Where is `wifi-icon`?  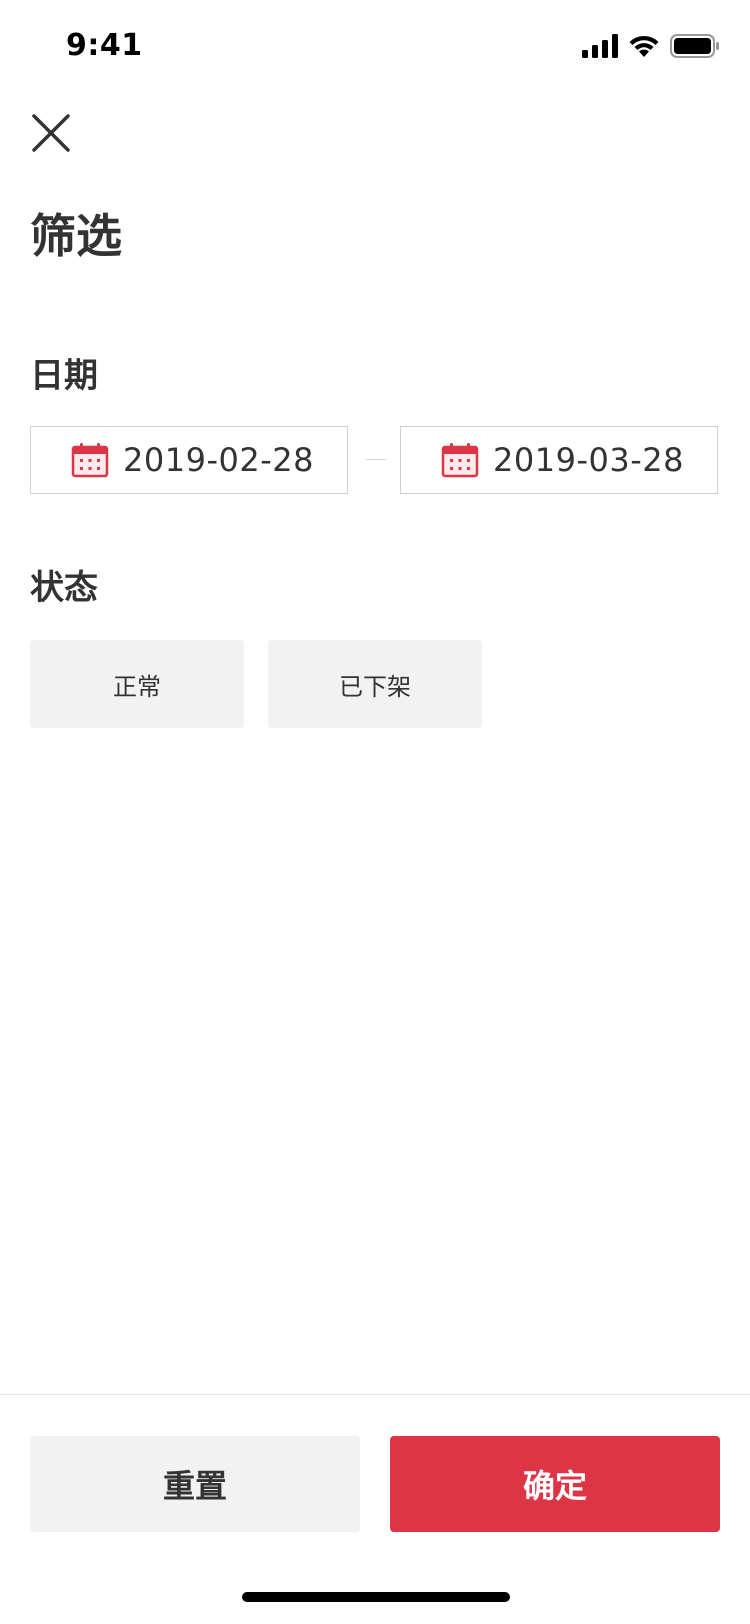 wifi-icon is located at coordinates (644, 46).